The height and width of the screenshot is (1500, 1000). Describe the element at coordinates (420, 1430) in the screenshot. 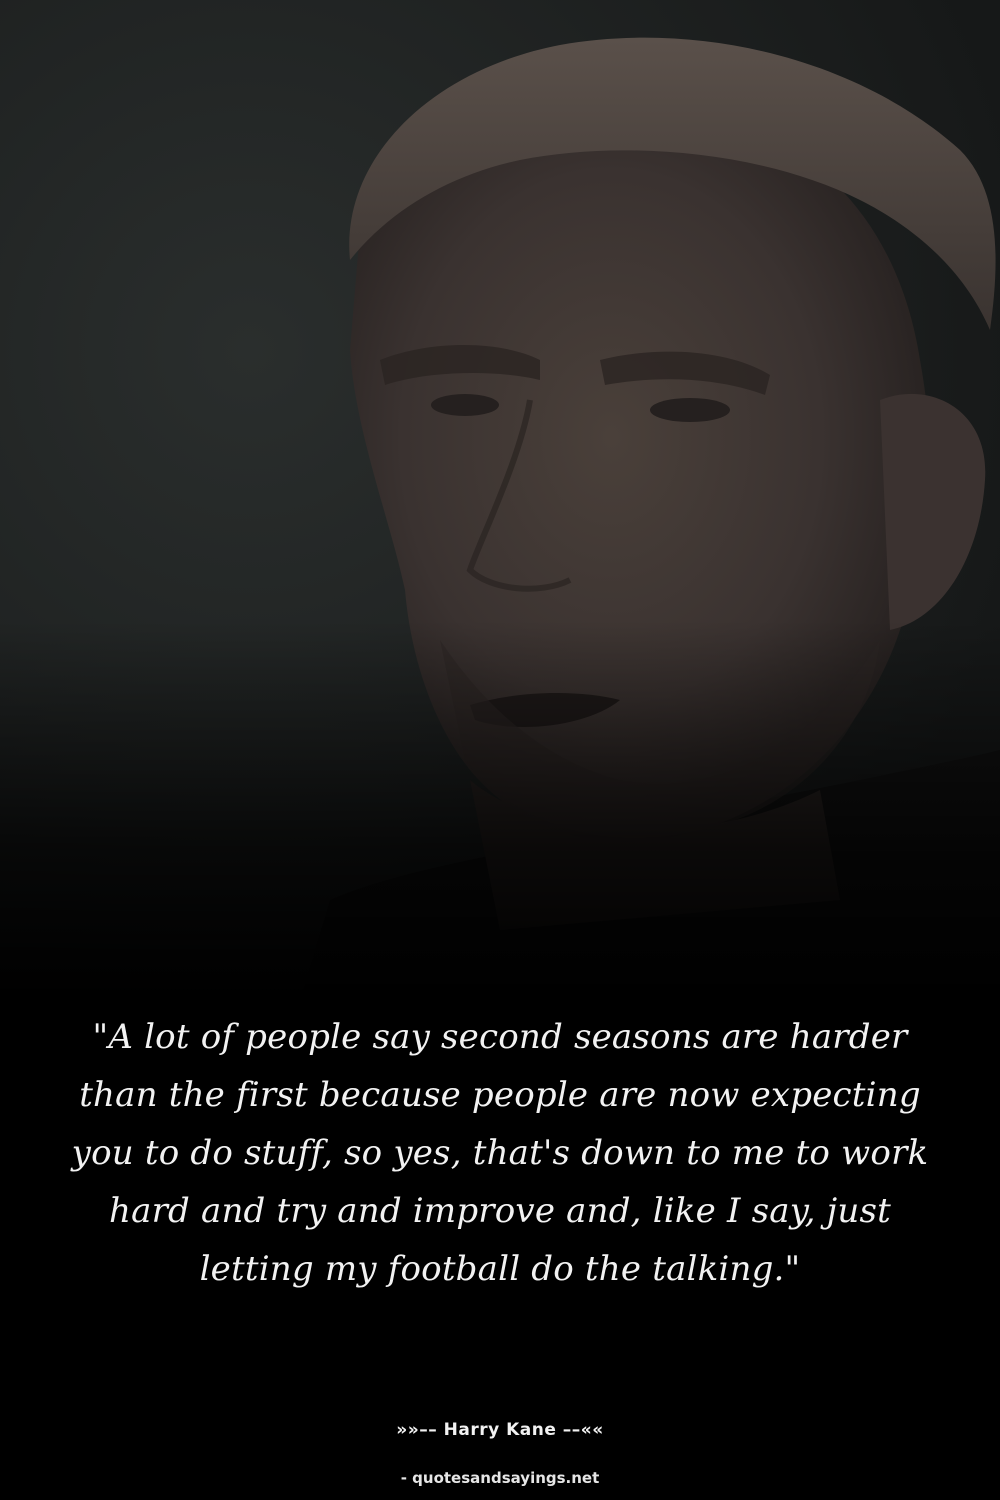

I see `attribution-prefix: »»––` at that location.